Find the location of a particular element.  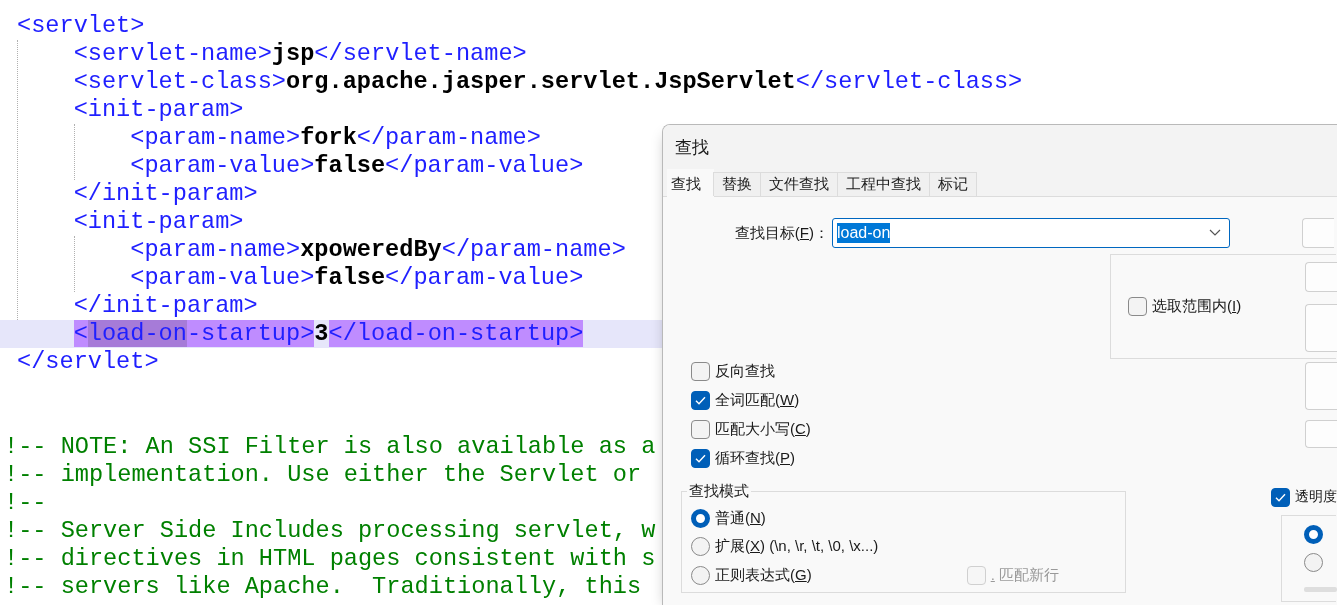

code-line: <servlet> is located at coordinates (81, 26).